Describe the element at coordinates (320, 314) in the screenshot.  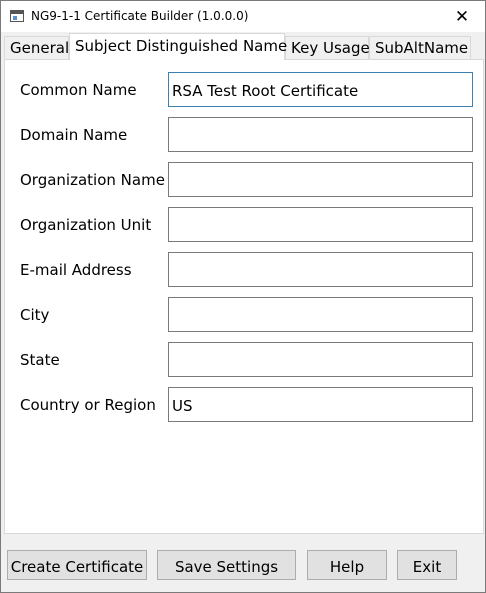
I see `city-input` at that location.